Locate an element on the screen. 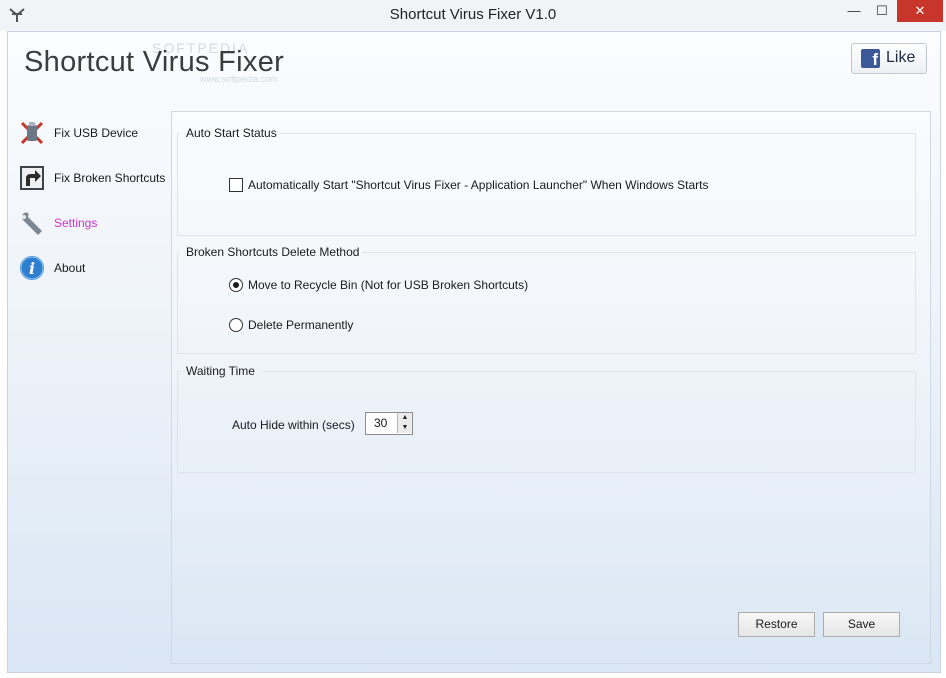  usb-repair-icon is located at coordinates (32, 133).